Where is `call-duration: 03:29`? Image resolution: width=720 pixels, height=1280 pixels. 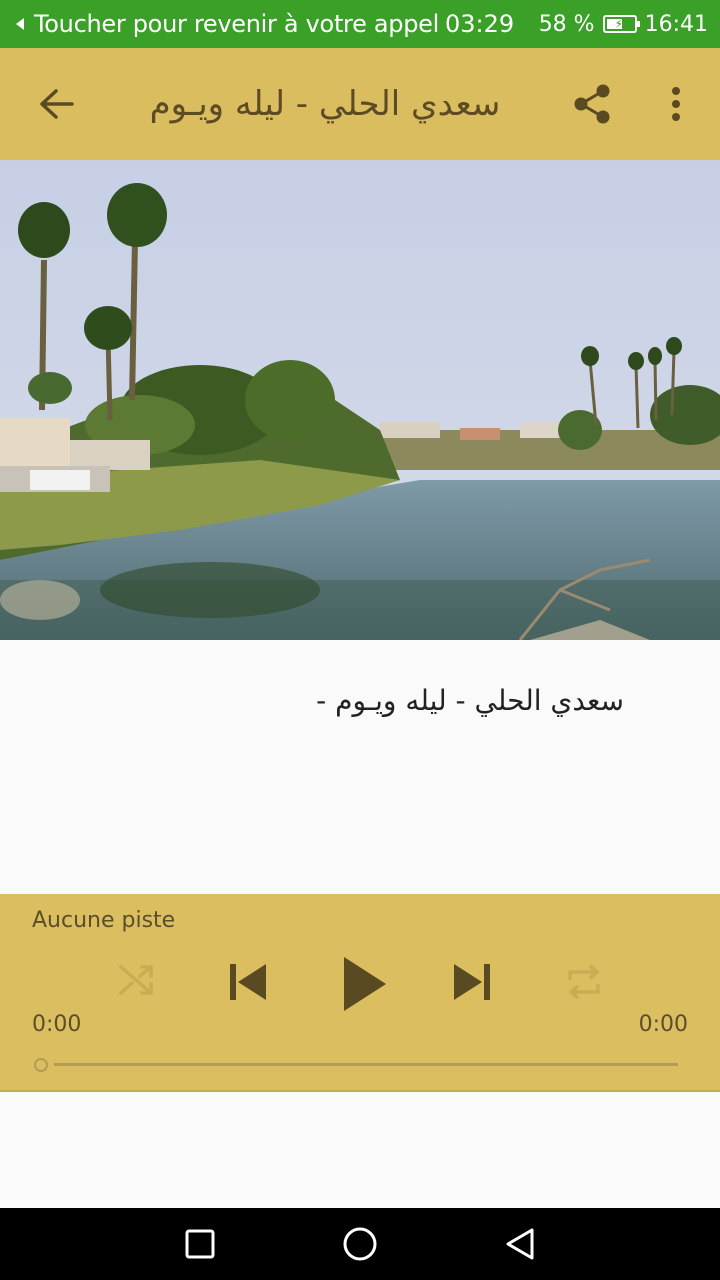
call-duration: 03:29 is located at coordinates (480, 24).